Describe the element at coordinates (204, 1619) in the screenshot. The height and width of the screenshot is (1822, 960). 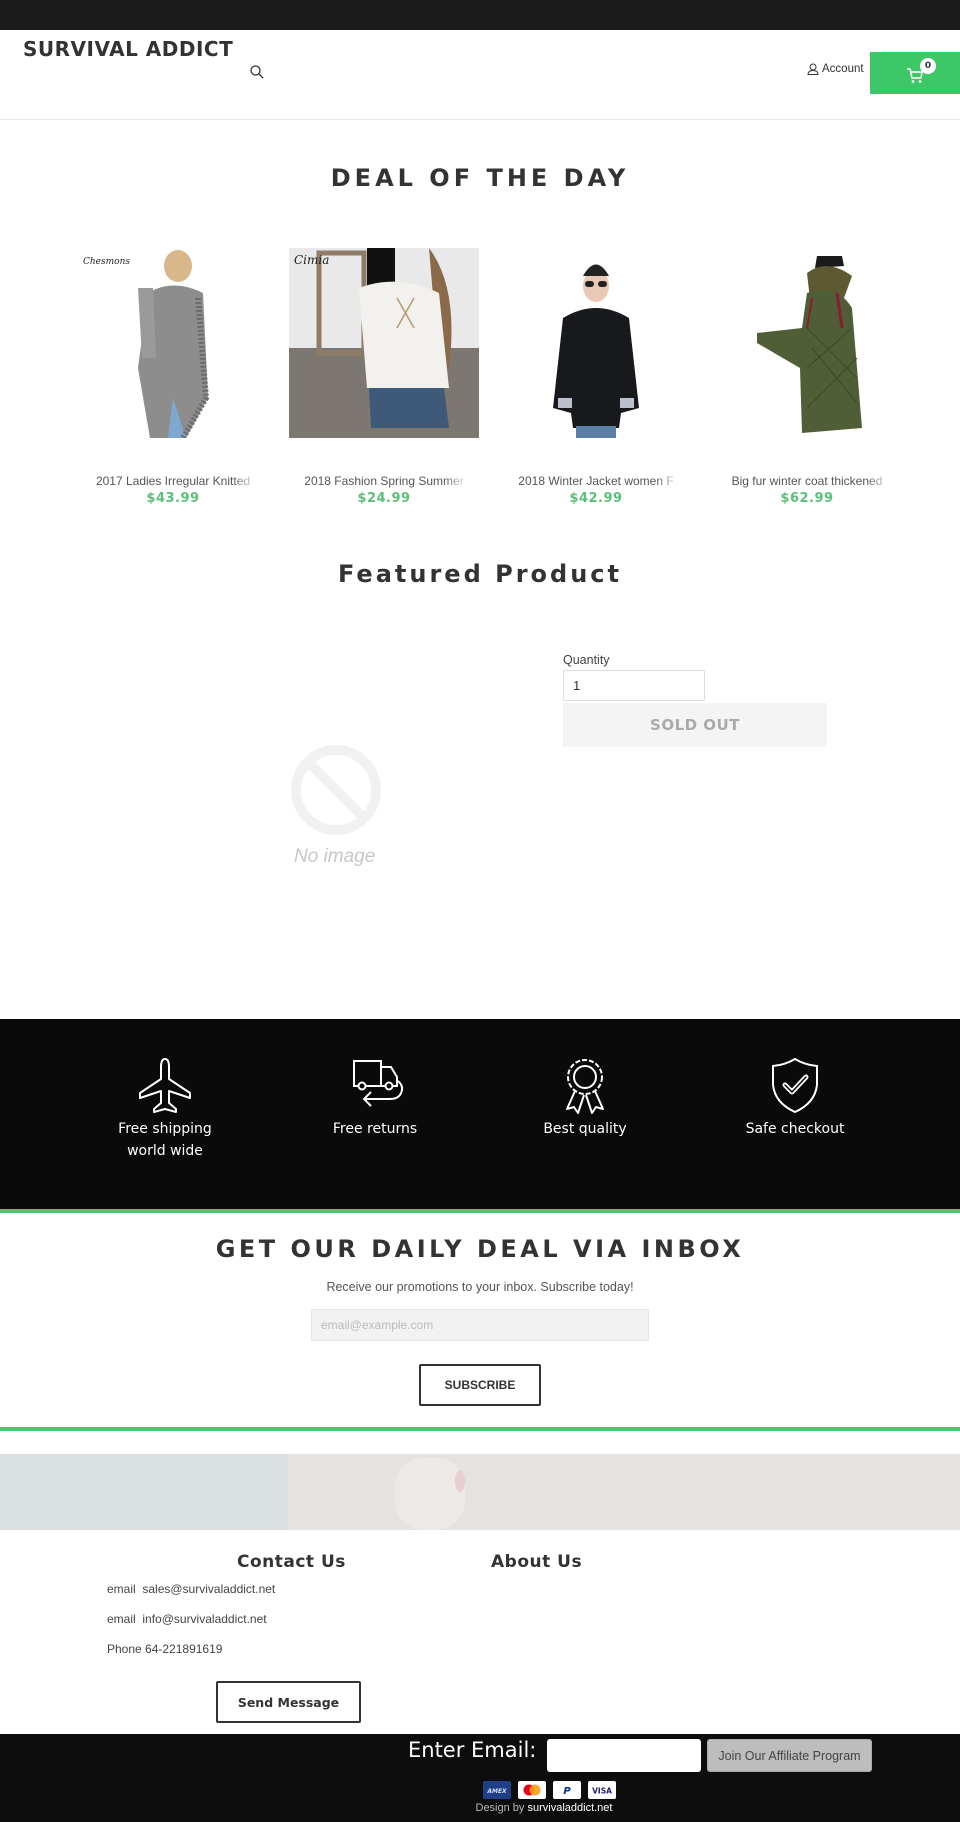
I see `contact-value: info@survivaladdict.net` at that location.